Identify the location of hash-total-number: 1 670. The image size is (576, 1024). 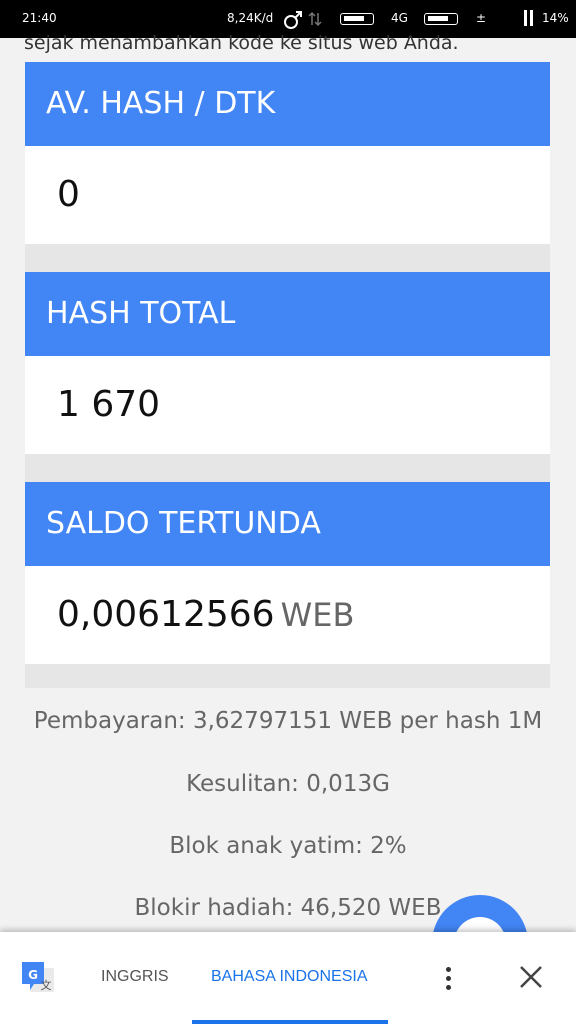
(109, 404).